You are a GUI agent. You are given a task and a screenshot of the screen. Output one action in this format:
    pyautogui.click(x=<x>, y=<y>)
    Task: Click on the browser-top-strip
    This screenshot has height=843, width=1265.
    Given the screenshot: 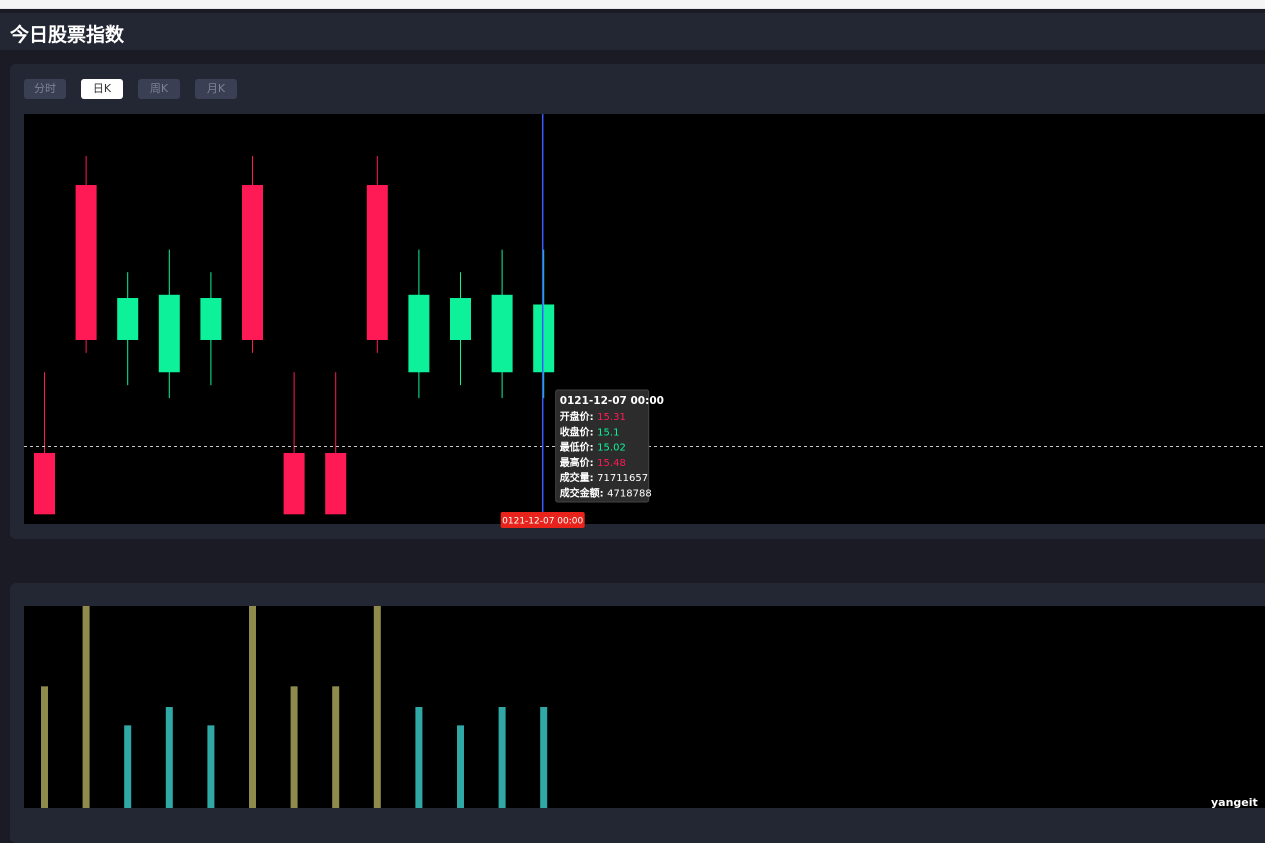 What is the action you would take?
    pyautogui.click(x=632, y=4)
    